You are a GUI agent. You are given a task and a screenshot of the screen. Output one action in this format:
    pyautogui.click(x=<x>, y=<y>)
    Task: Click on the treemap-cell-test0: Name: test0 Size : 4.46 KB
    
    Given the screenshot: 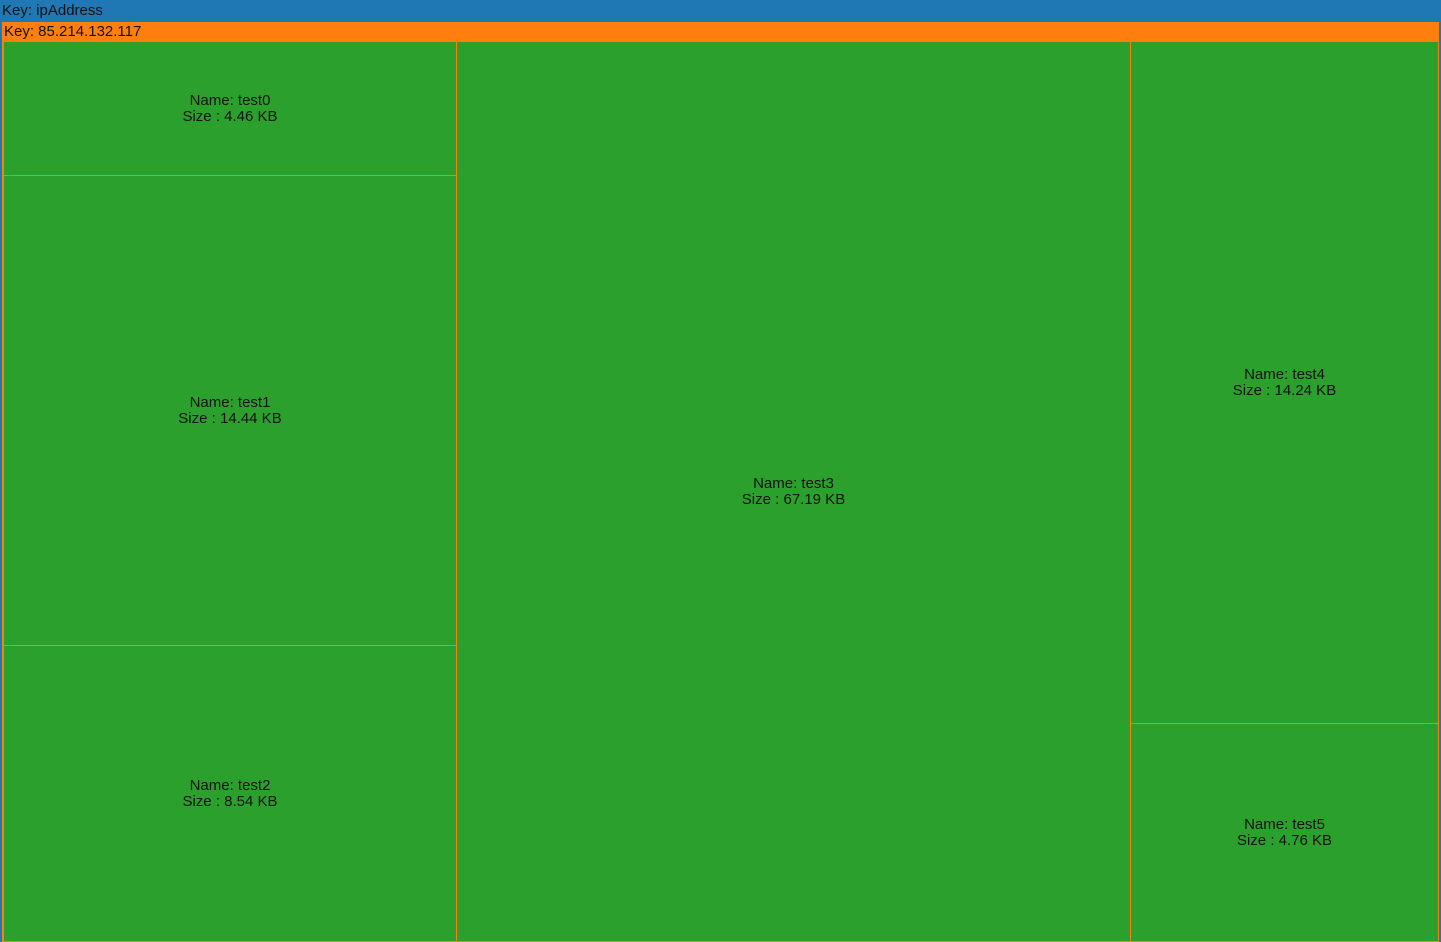 What is the action you would take?
    pyautogui.click(x=230, y=108)
    